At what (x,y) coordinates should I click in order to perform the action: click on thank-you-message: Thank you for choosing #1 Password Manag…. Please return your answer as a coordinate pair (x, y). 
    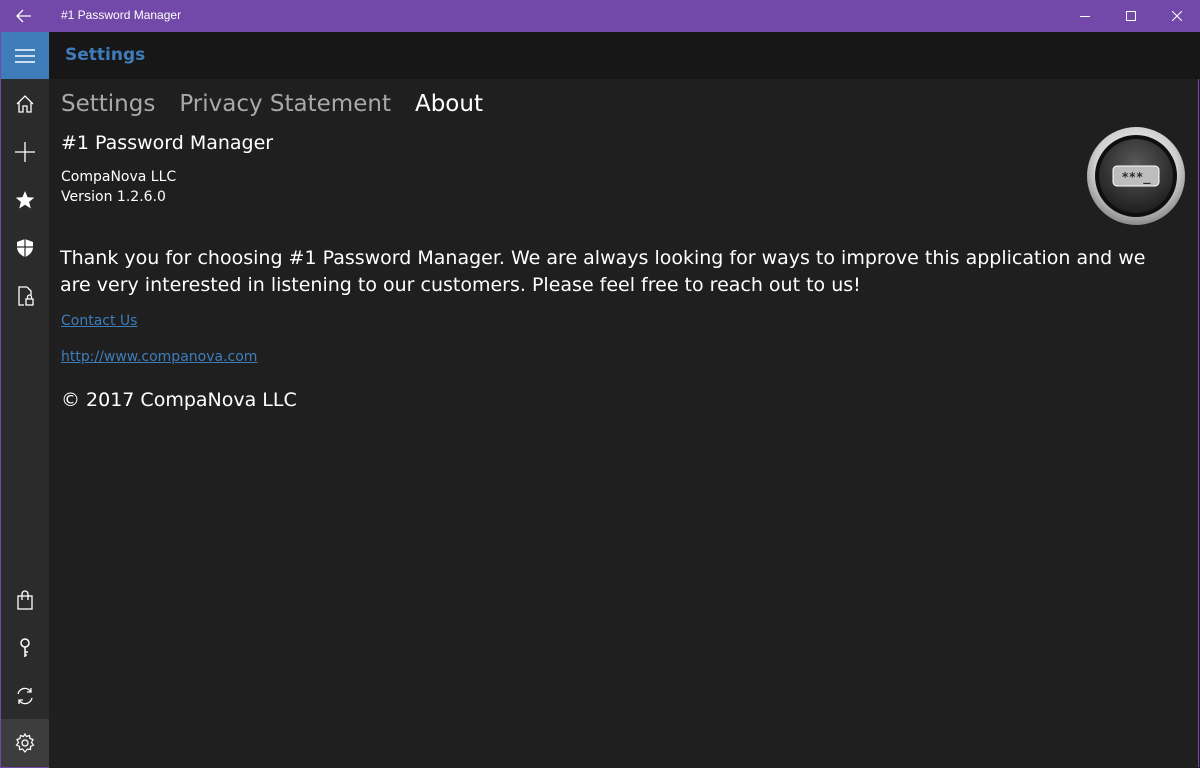
    Looking at the image, I should click on (603, 271).